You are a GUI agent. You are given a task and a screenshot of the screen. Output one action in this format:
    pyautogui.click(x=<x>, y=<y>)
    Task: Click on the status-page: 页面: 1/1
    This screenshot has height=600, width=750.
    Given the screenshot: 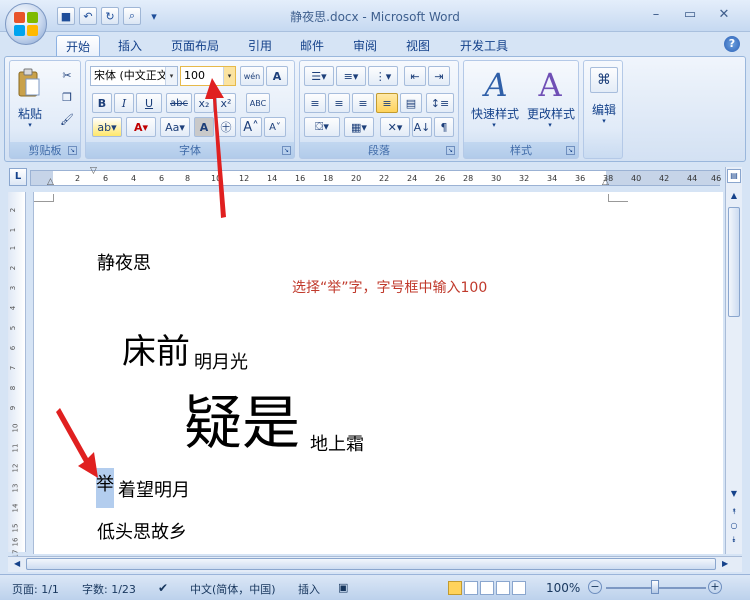 What is the action you would take?
    pyautogui.click(x=35, y=589)
    